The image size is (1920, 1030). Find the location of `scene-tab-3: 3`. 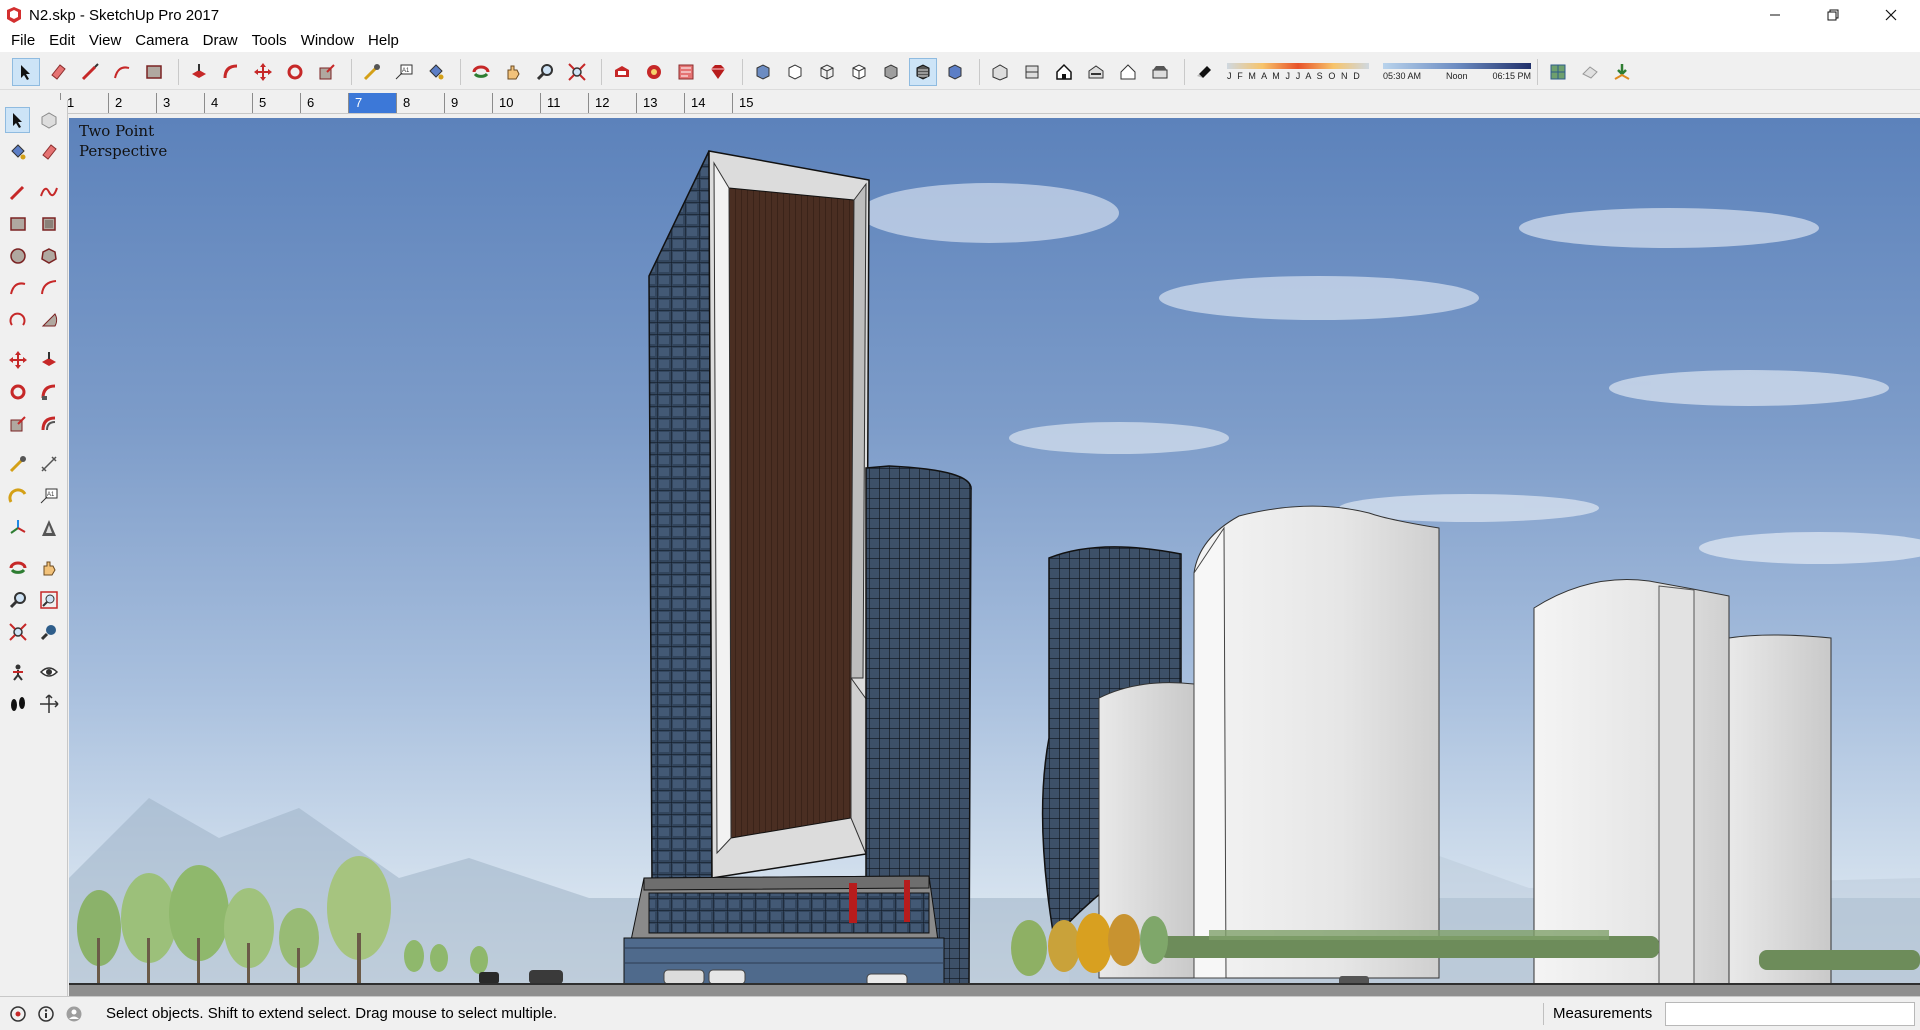

scene-tab-3: 3 is located at coordinates (180, 102).